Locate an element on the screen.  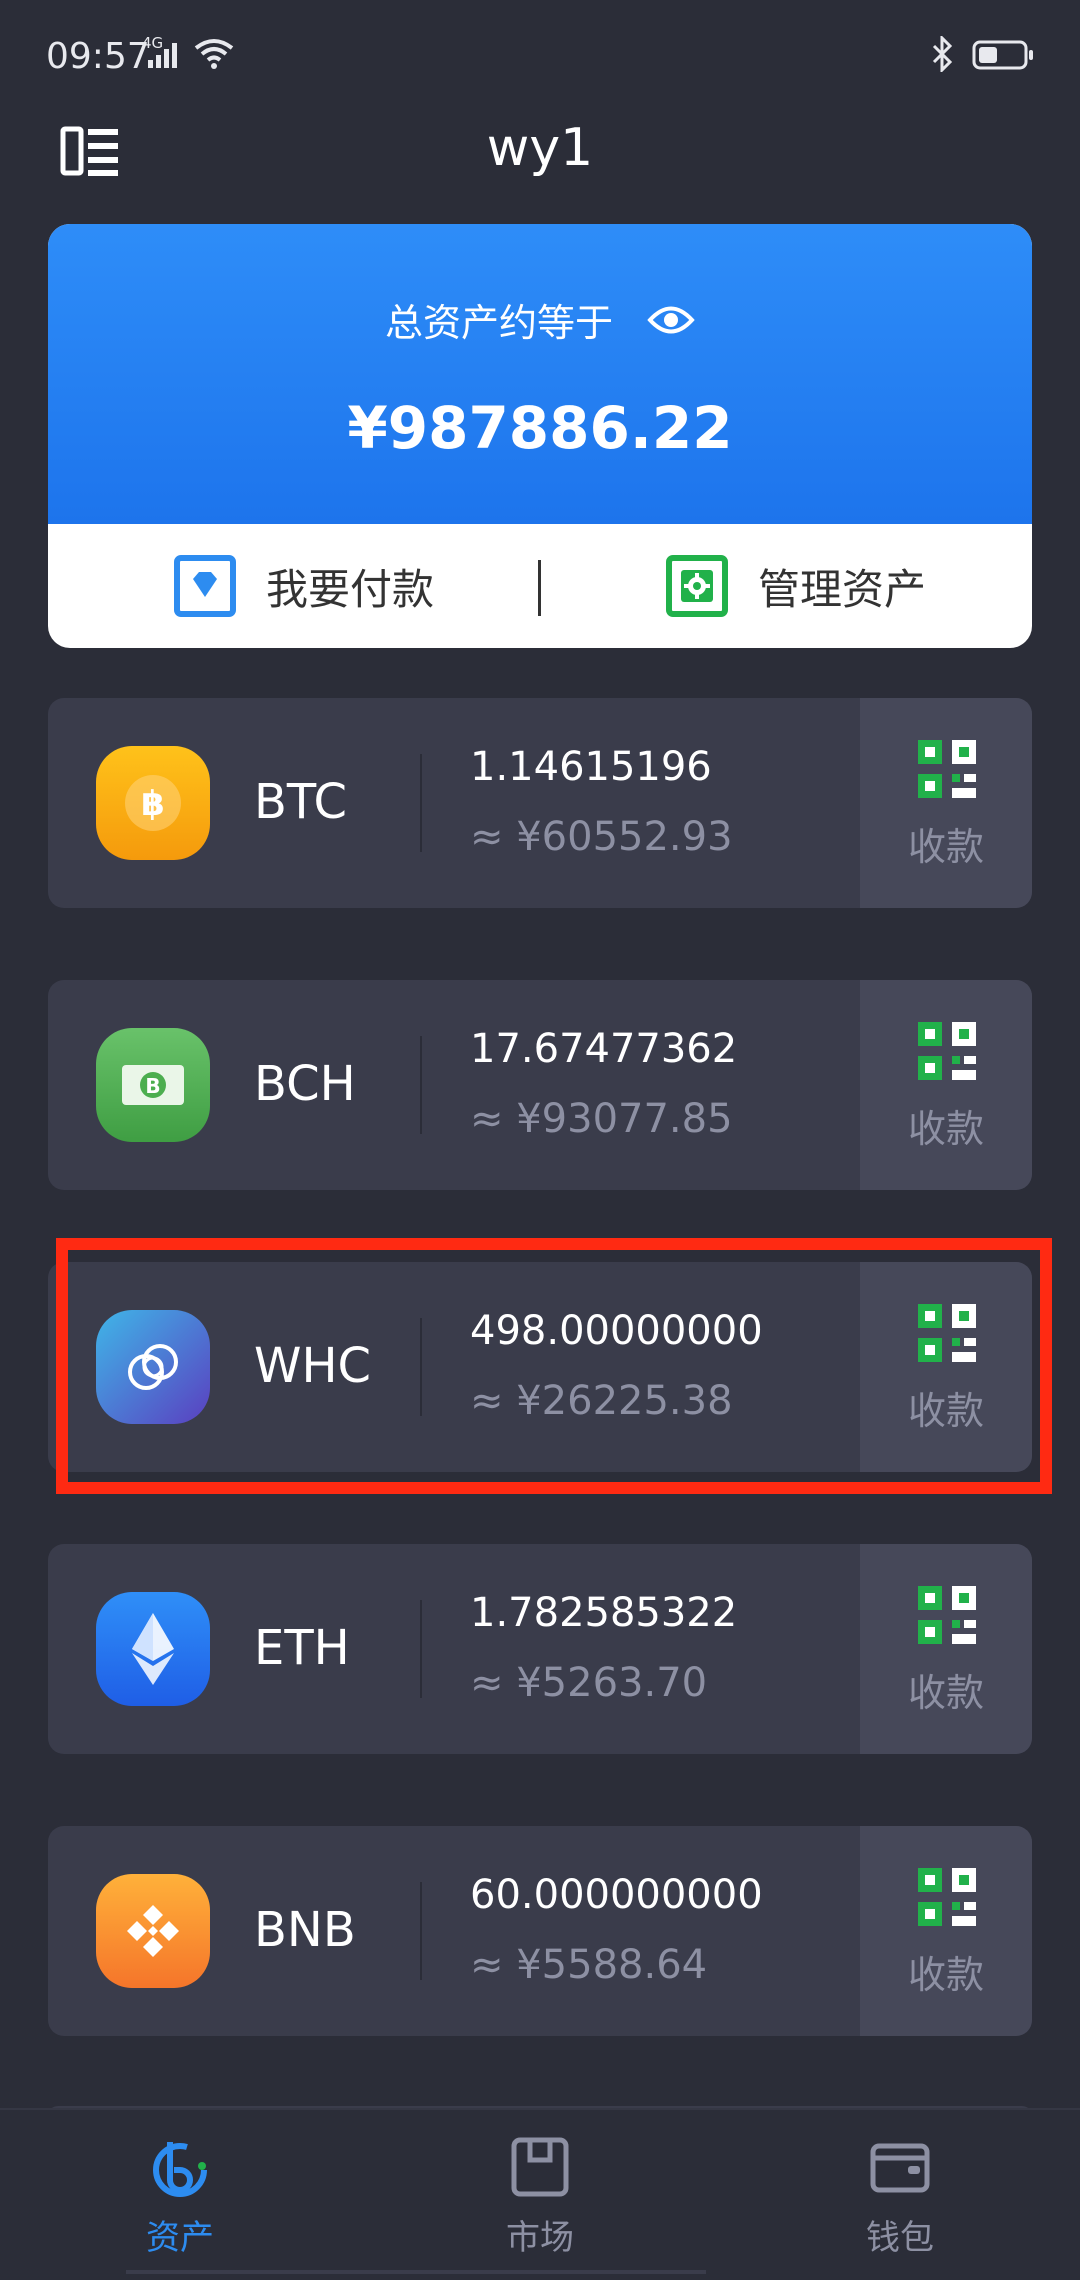
manage-assets-label: 管理资产 is located at coordinates (842, 589).